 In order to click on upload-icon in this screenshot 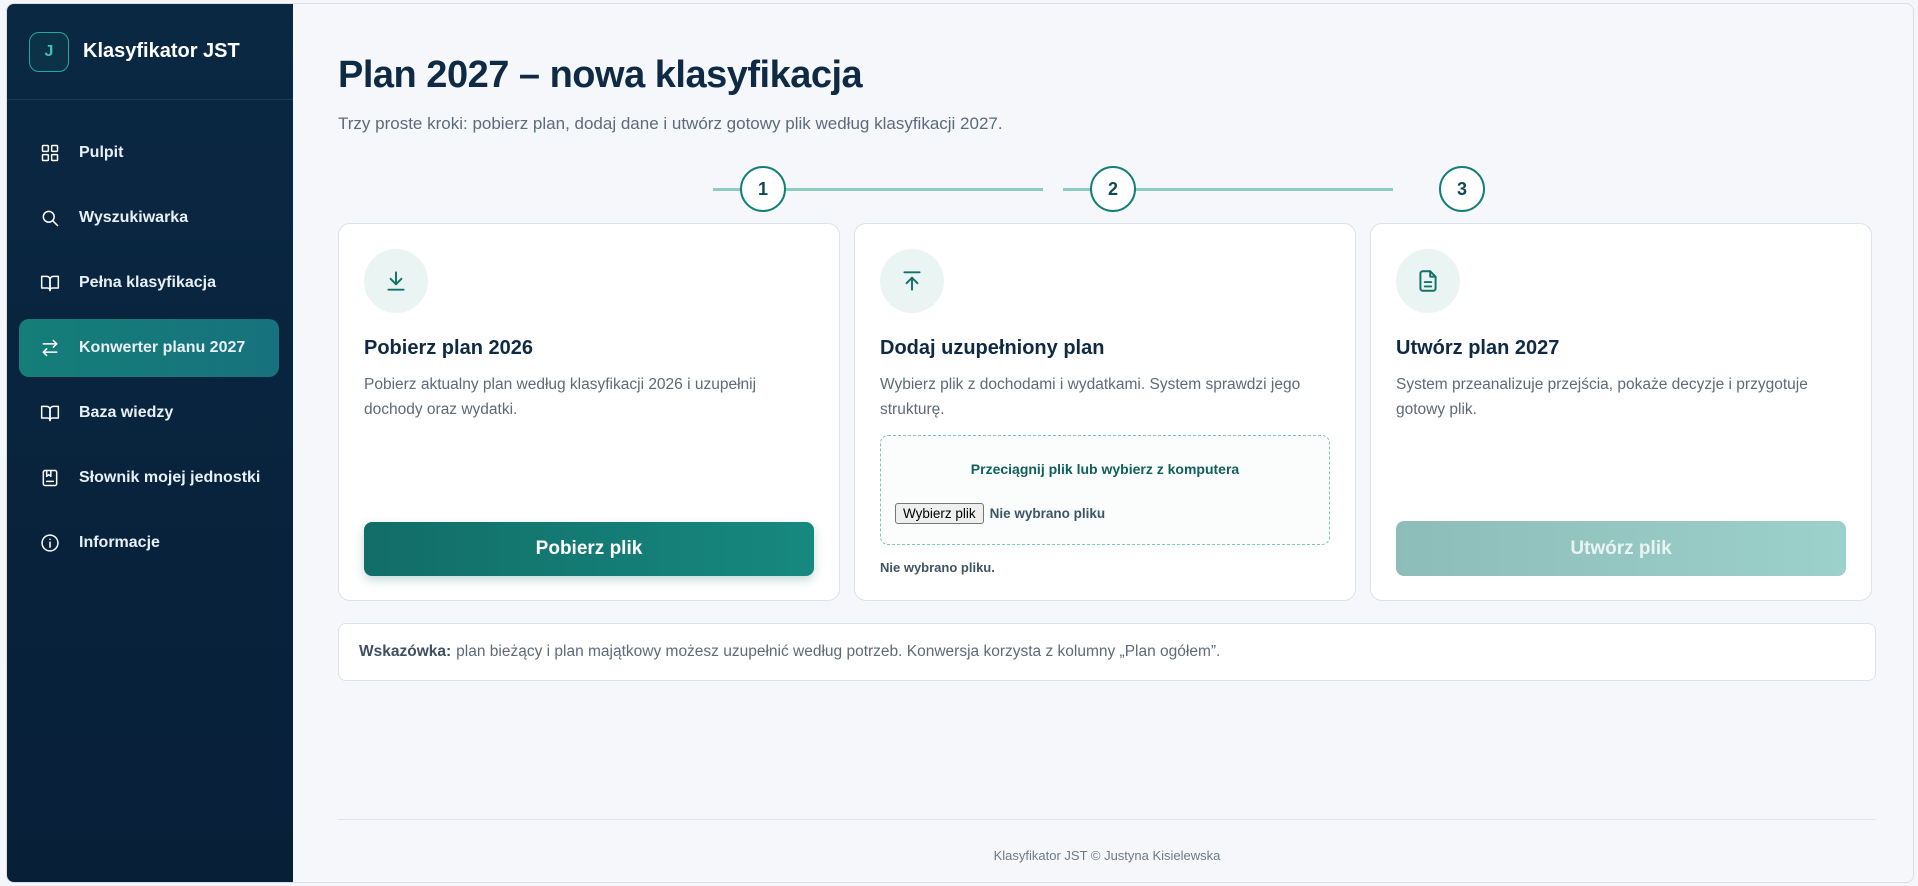, I will do `click(912, 281)`.